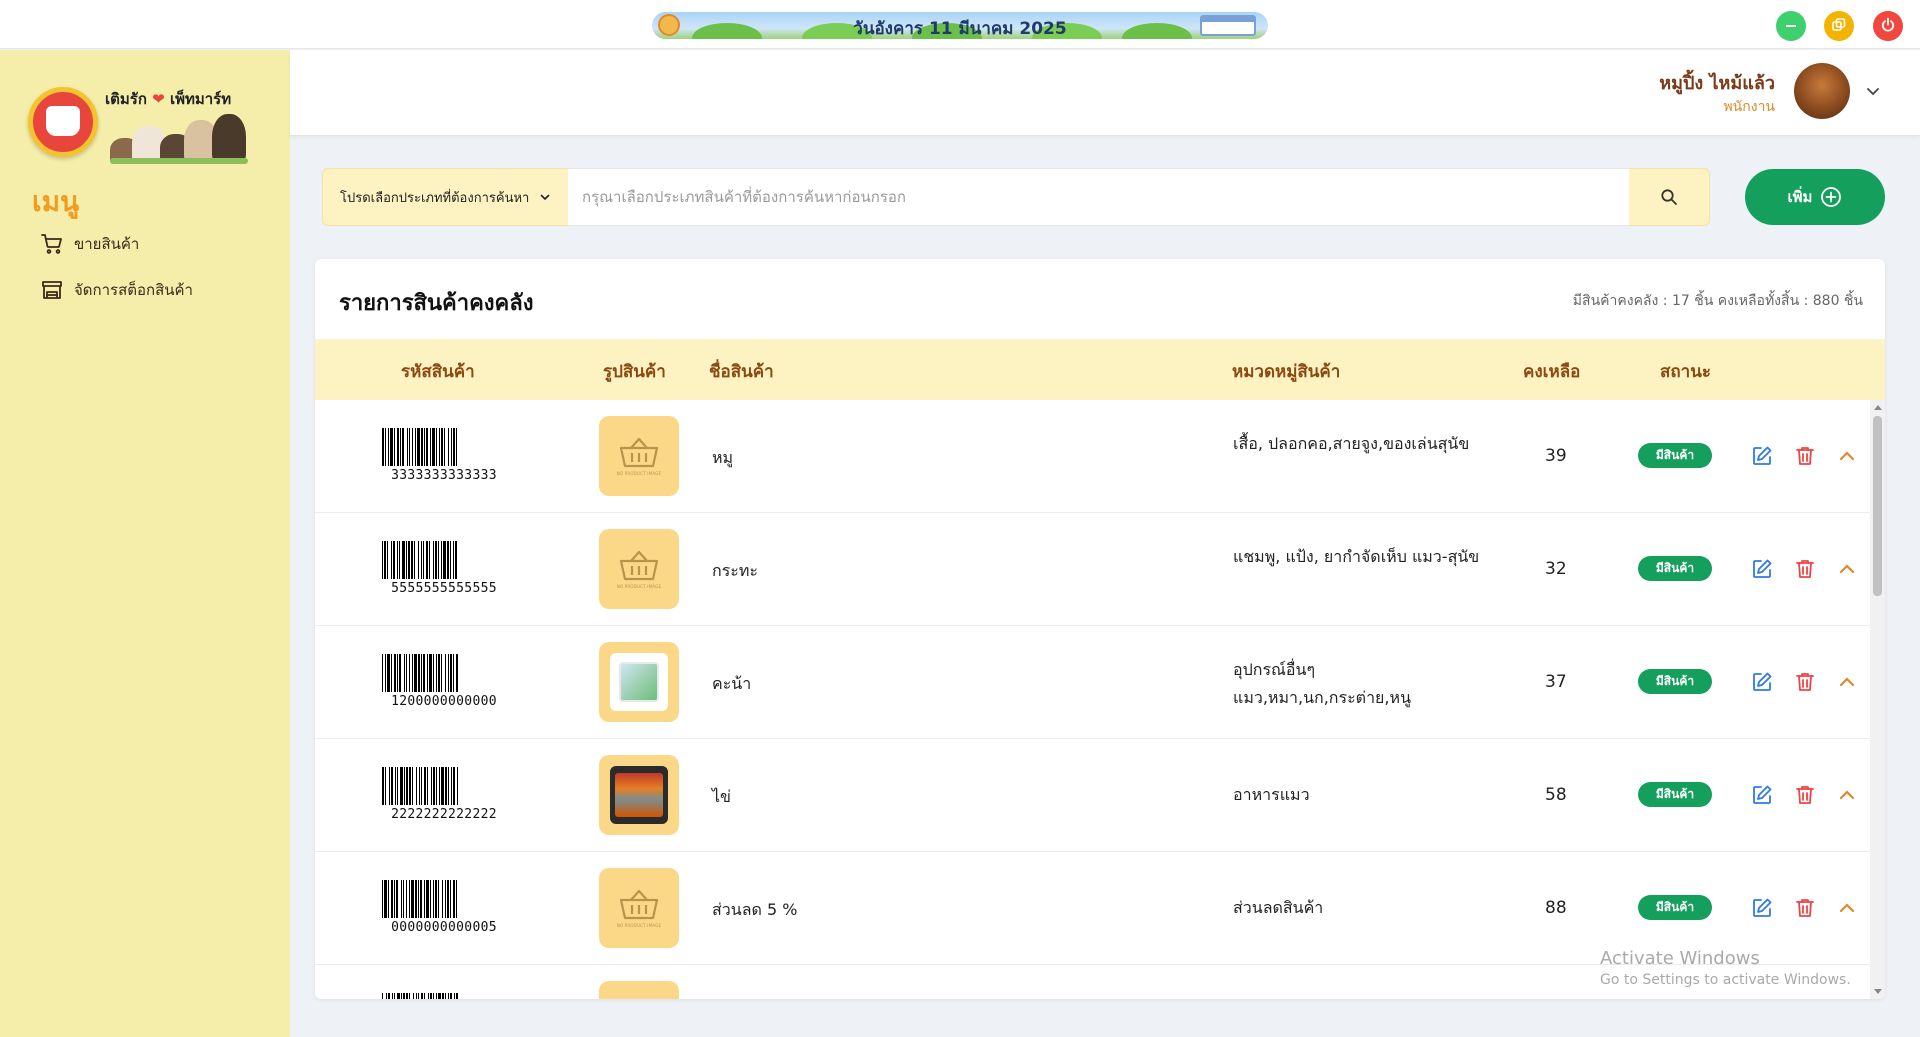  I want to click on menu-title: เมนู, so click(56, 201).